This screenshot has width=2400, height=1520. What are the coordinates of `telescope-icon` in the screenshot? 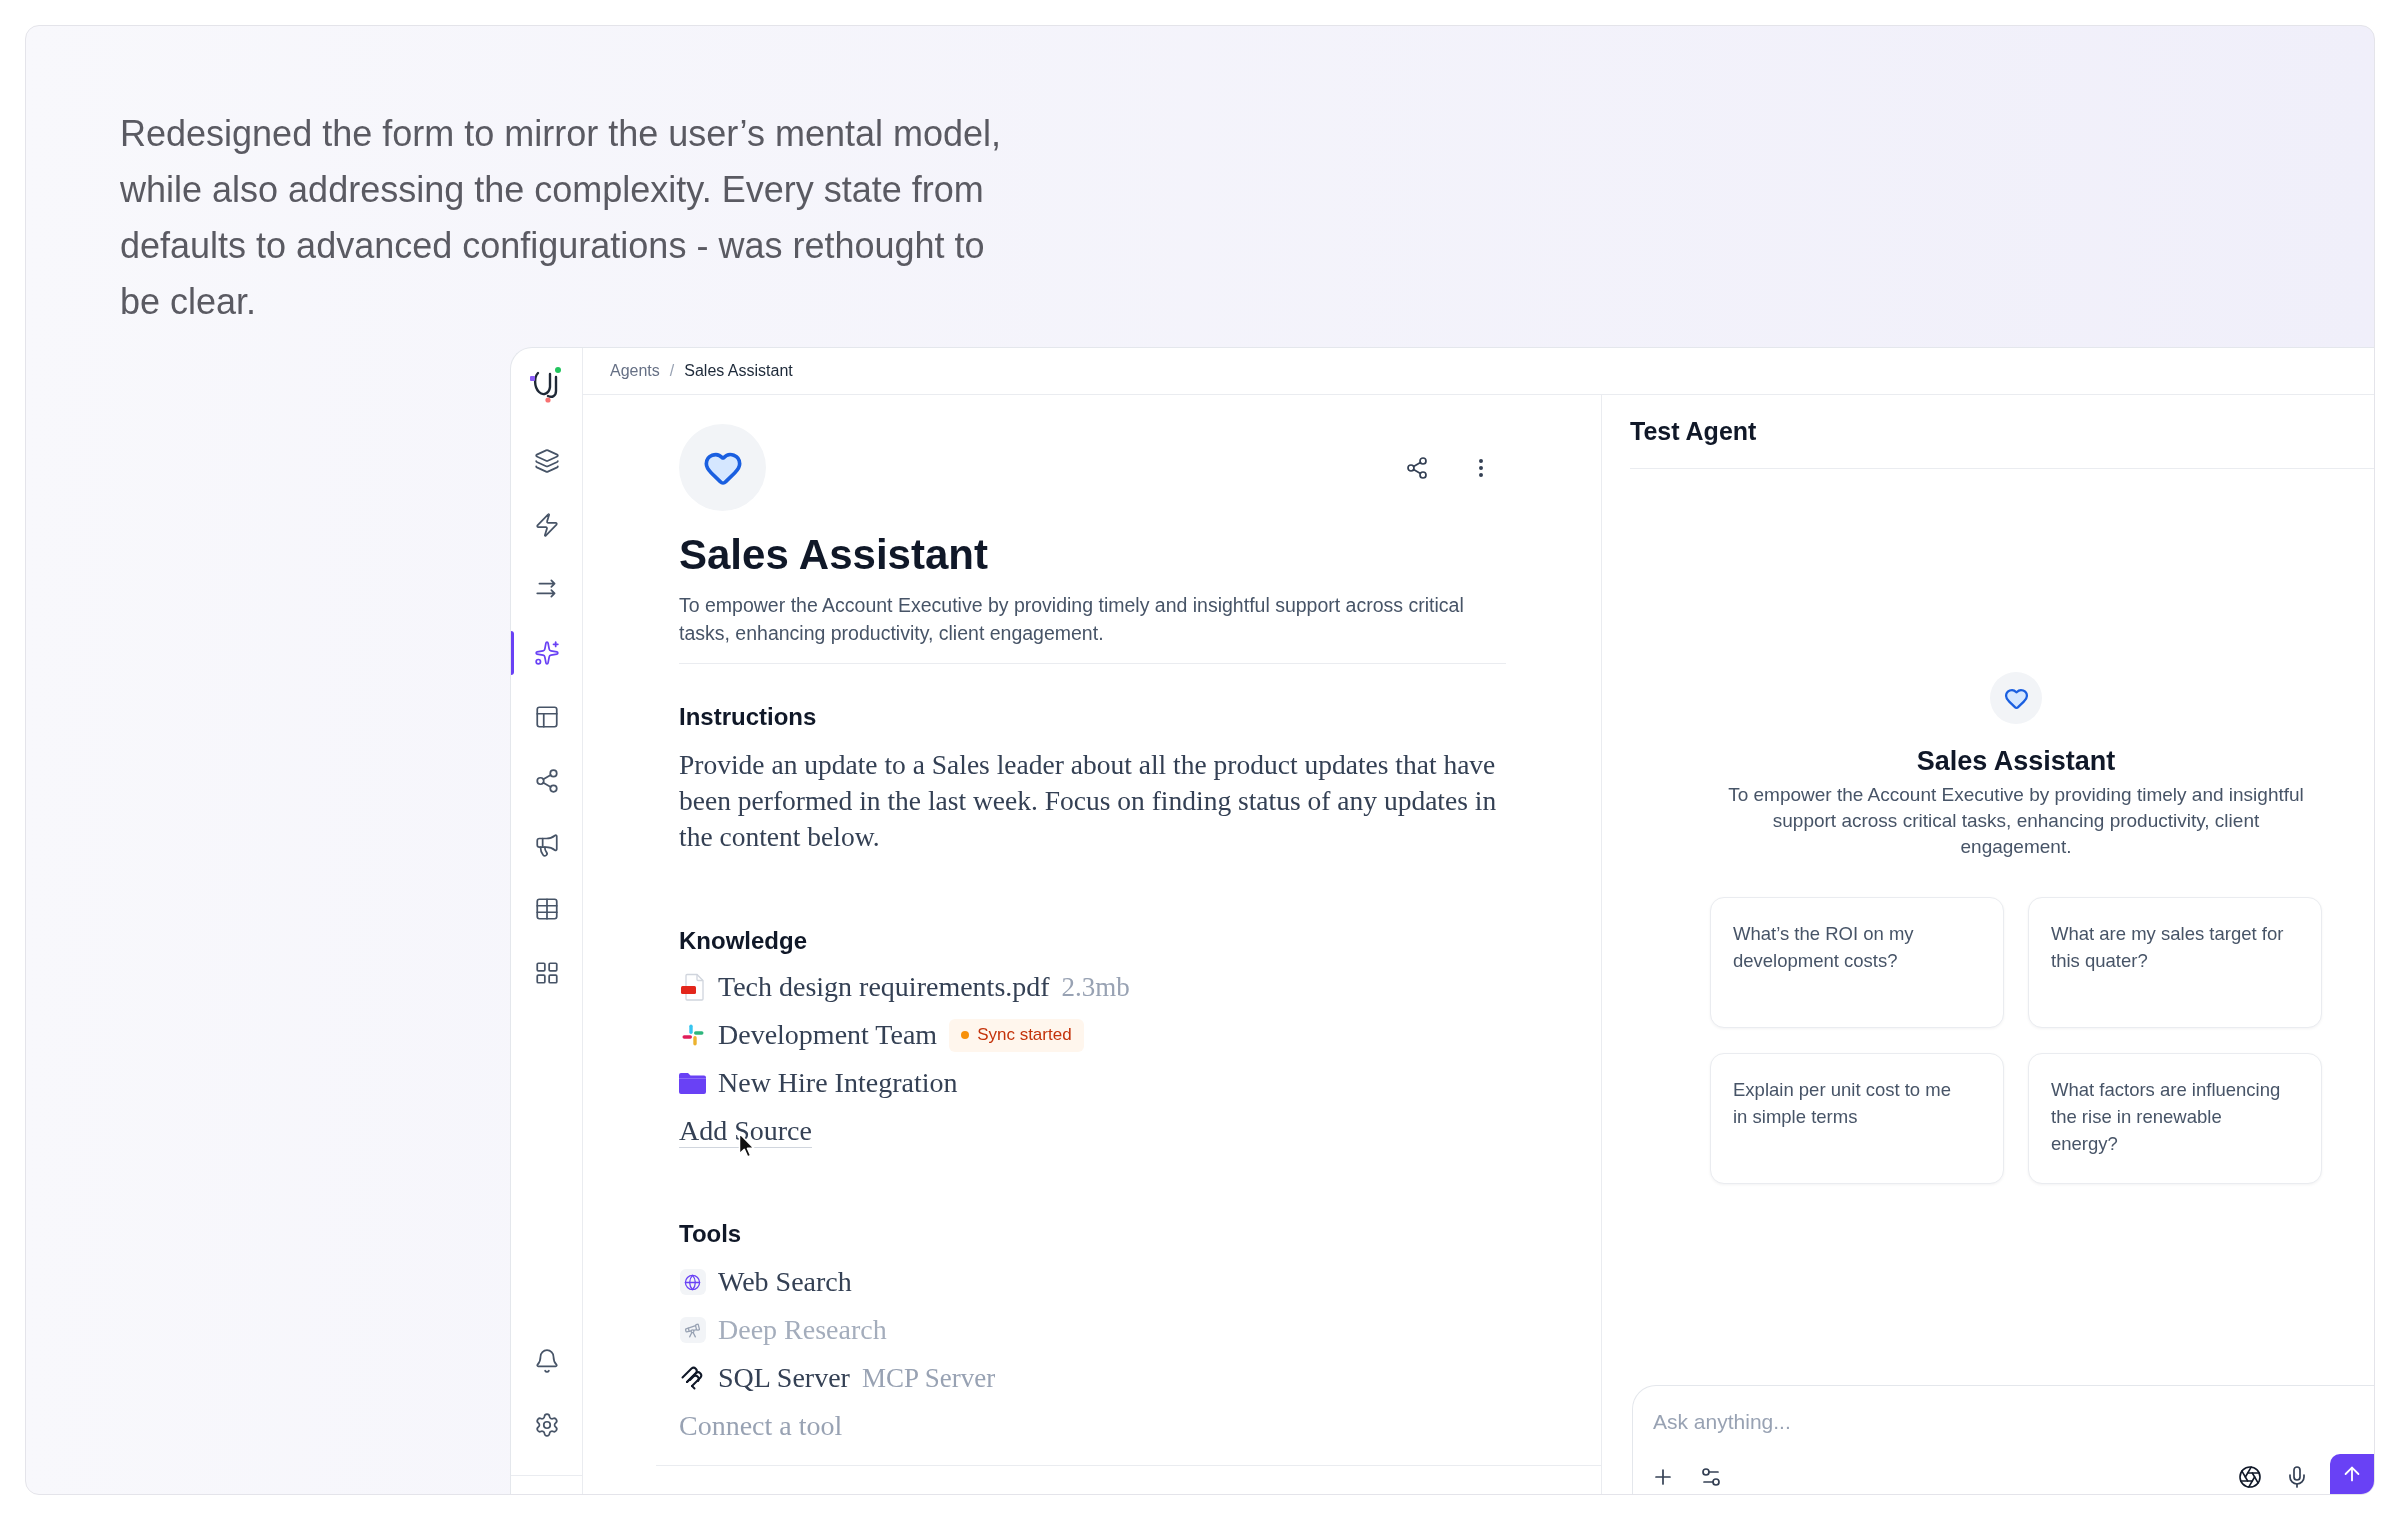 It's located at (692, 1330).